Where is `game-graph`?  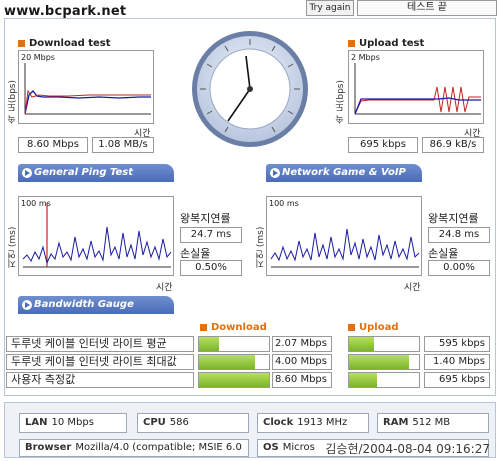 game-graph is located at coordinates (345, 248).